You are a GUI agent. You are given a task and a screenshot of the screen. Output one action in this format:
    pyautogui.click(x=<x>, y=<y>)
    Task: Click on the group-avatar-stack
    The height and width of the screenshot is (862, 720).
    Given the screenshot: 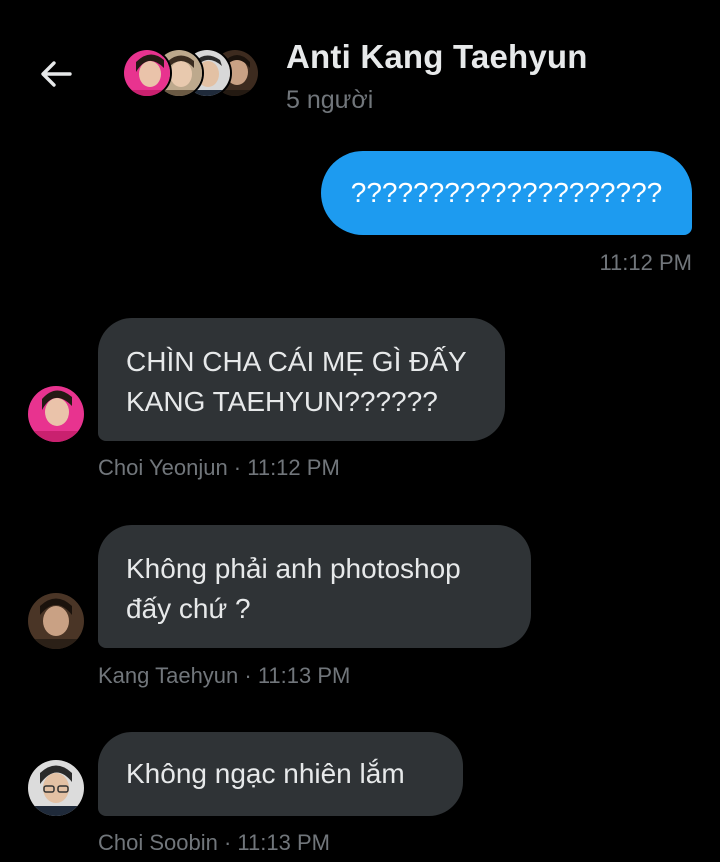 What is the action you would take?
    pyautogui.click(x=192, y=74)
    